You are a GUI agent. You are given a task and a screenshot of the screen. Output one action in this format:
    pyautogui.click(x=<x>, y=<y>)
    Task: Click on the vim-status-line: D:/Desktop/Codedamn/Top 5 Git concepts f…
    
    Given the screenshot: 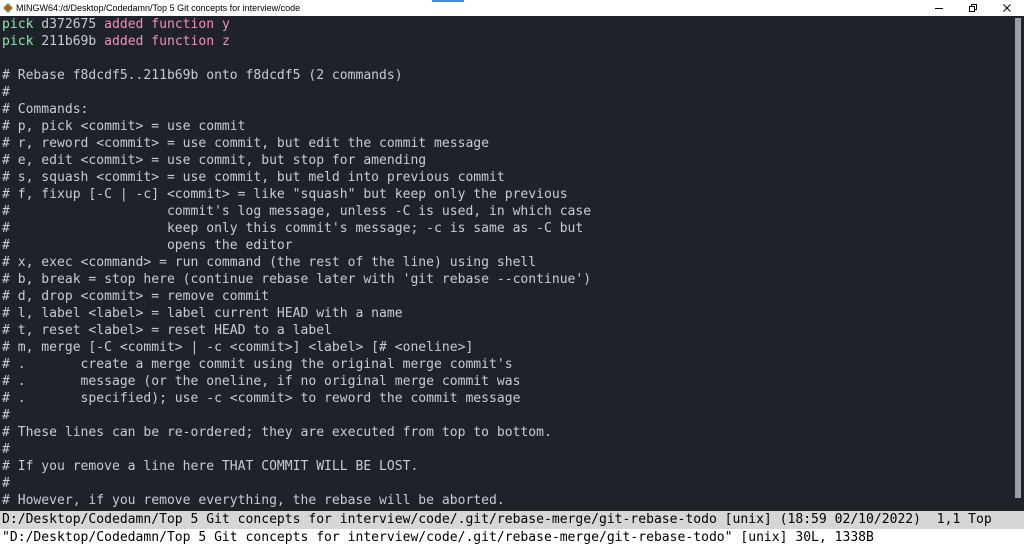 What is the action you would take?
    pyautogui.click(x=512, y=520)
    